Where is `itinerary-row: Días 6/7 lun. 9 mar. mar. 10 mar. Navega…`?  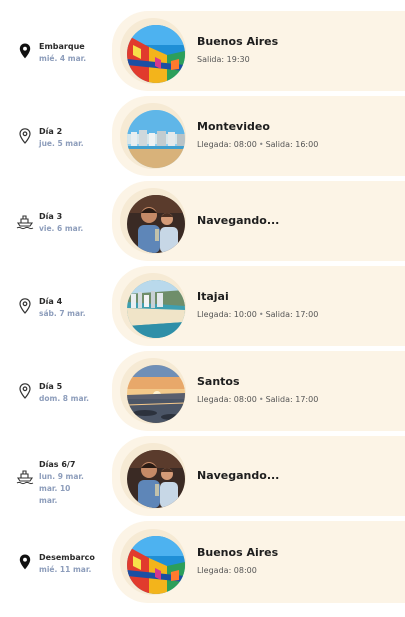
itinerary-row: Días 6/7 lun. 9 mar. mar. 10 mar. Navega… is located at coordinates (202, 476).